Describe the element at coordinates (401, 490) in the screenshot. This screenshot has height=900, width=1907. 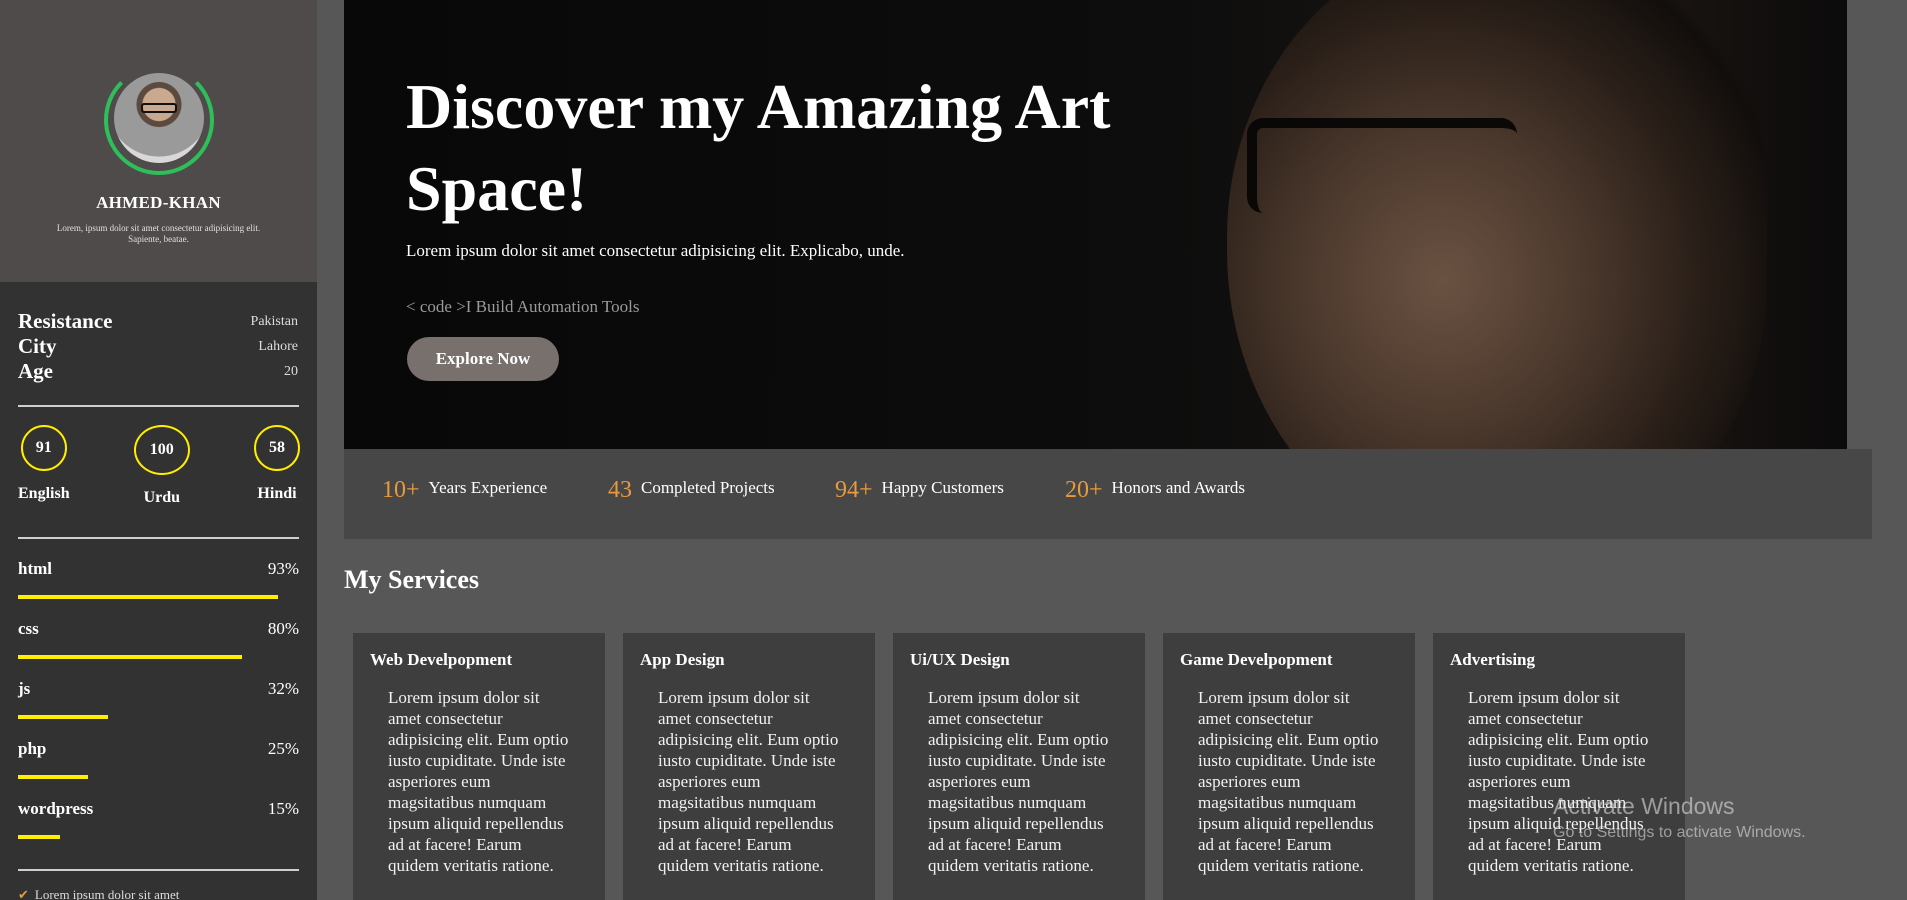
I see `stat-number: 10+` at that location.